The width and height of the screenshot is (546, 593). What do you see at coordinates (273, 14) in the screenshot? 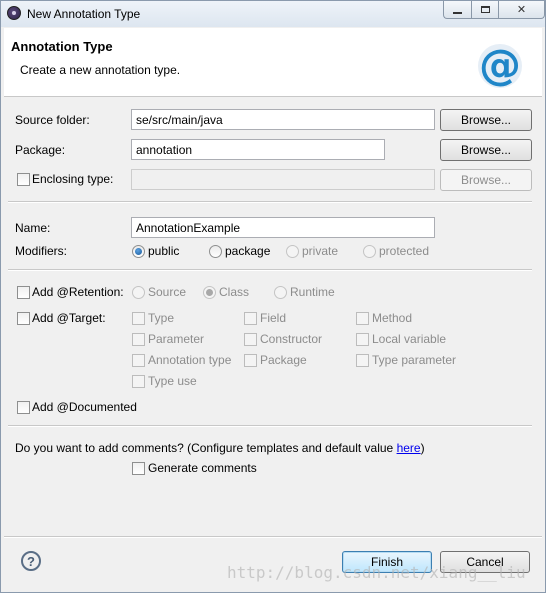
I see `title-bar: New Annotation Type ✕` at bounding box center [273, 14].